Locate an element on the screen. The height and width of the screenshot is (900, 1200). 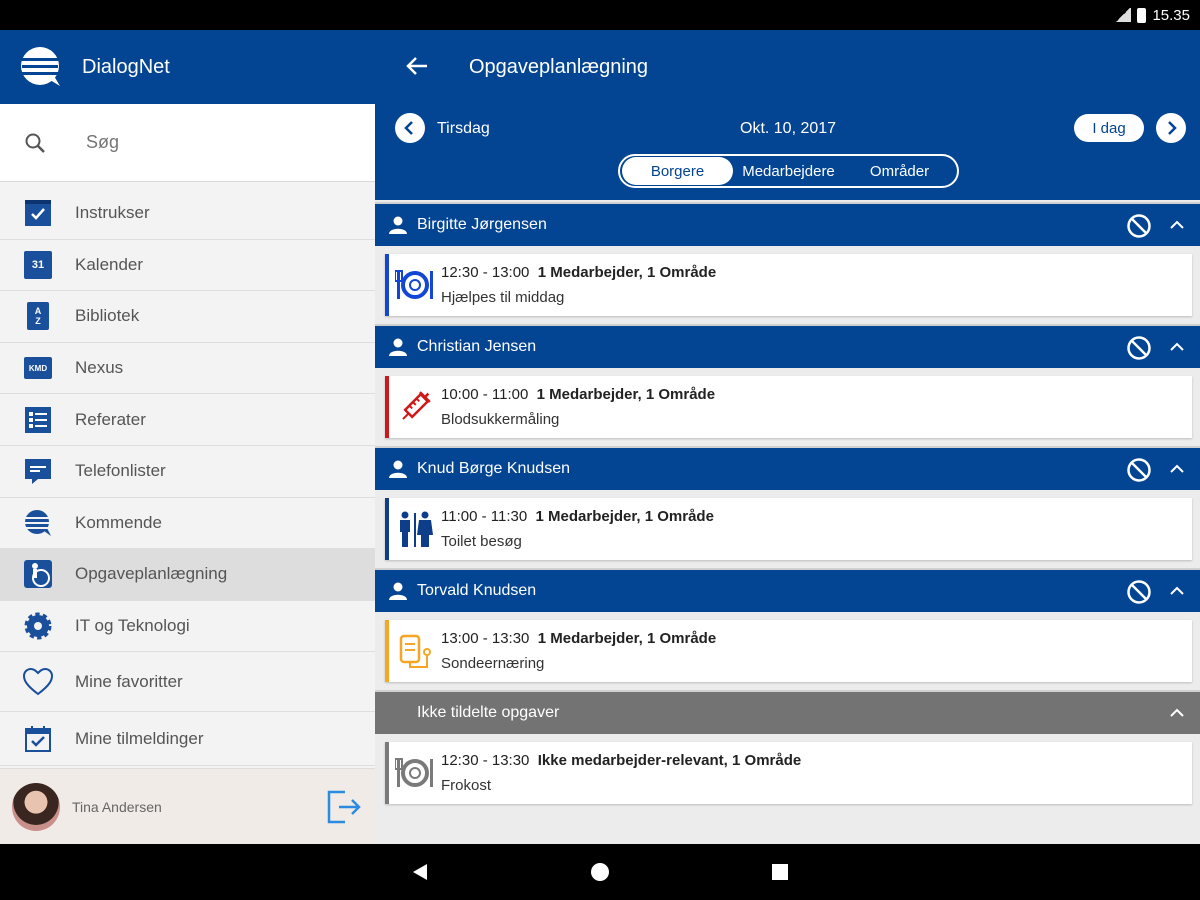
task-time-line: 10:00 - 11:00 1 Medarbejder, 1 Område is located at coordinates (578, 394).